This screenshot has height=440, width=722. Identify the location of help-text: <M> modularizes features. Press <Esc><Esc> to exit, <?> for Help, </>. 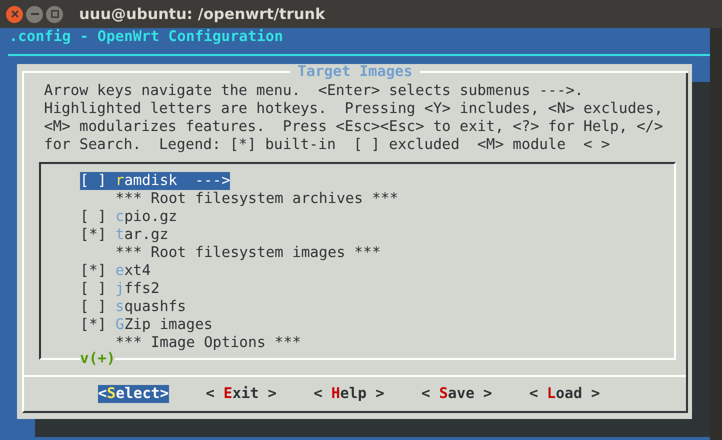
(354, 127).